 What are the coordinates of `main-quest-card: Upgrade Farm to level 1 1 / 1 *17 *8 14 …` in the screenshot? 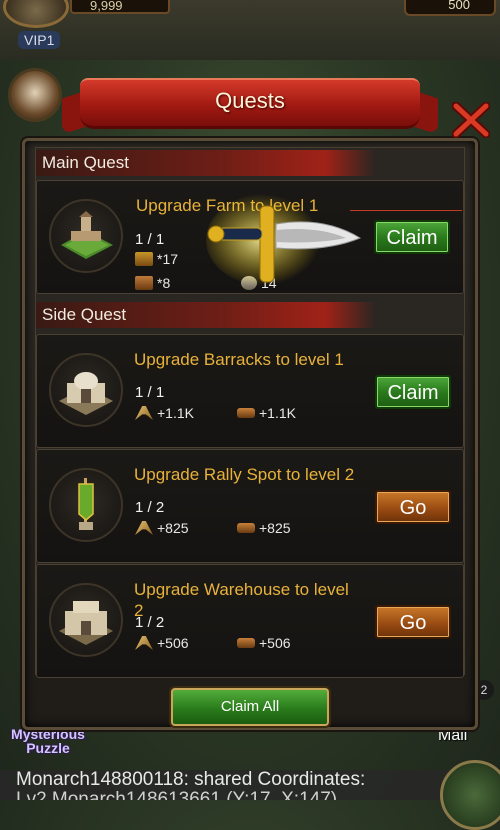 It's located at (250, 237).